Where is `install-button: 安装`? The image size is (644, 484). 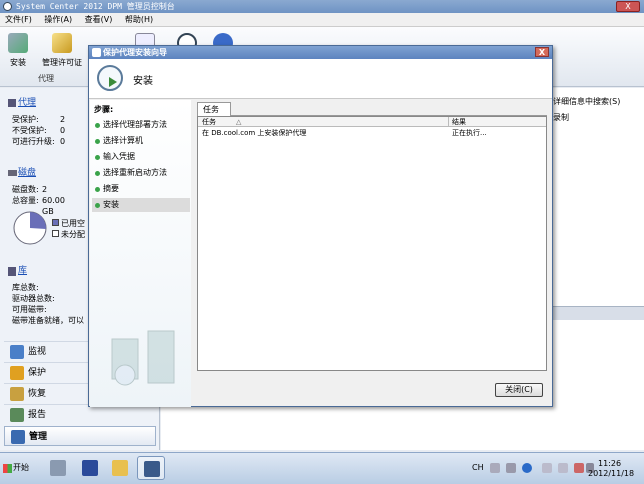 install-button: 安装 is located at coordinates (18, 50).